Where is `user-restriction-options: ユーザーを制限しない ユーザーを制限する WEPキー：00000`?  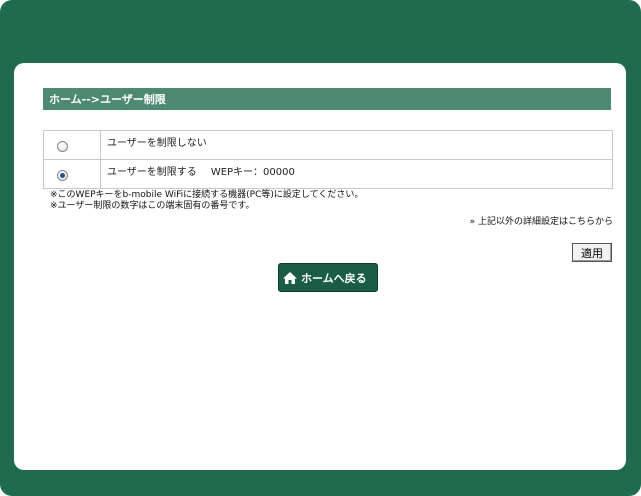 user-restriction-options: ユーザーを制限しない ユーザーを制限する WEPキー：00000 is located at coordinates (328, 159).